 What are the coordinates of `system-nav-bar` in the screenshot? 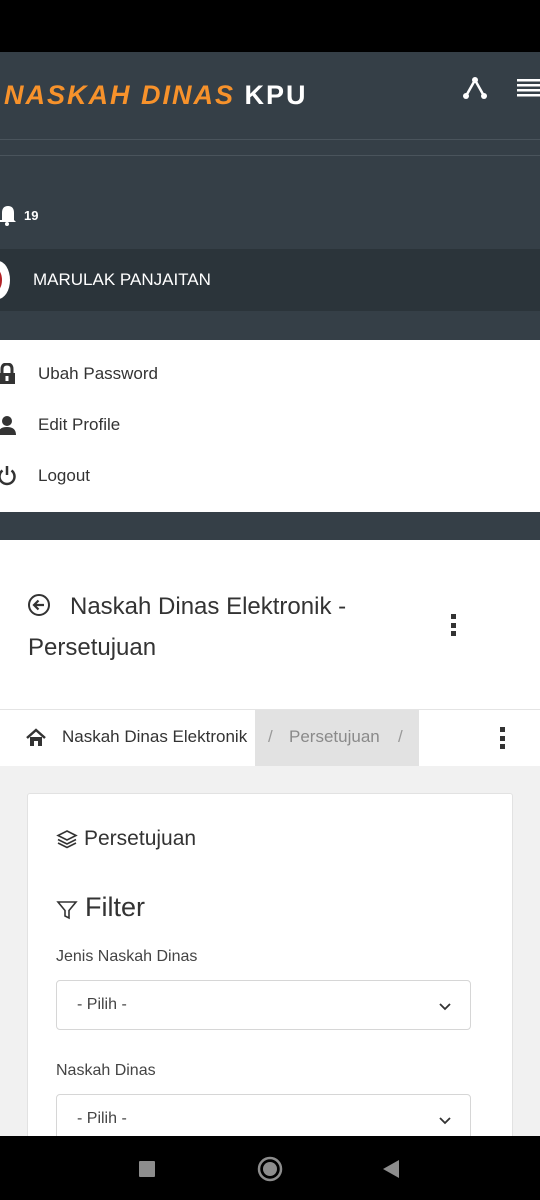 It's located at (270, 1168).